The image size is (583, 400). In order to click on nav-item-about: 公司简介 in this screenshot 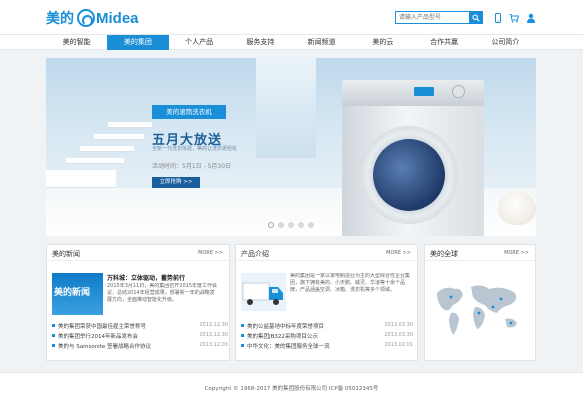, I will do `click(505, 42)`.